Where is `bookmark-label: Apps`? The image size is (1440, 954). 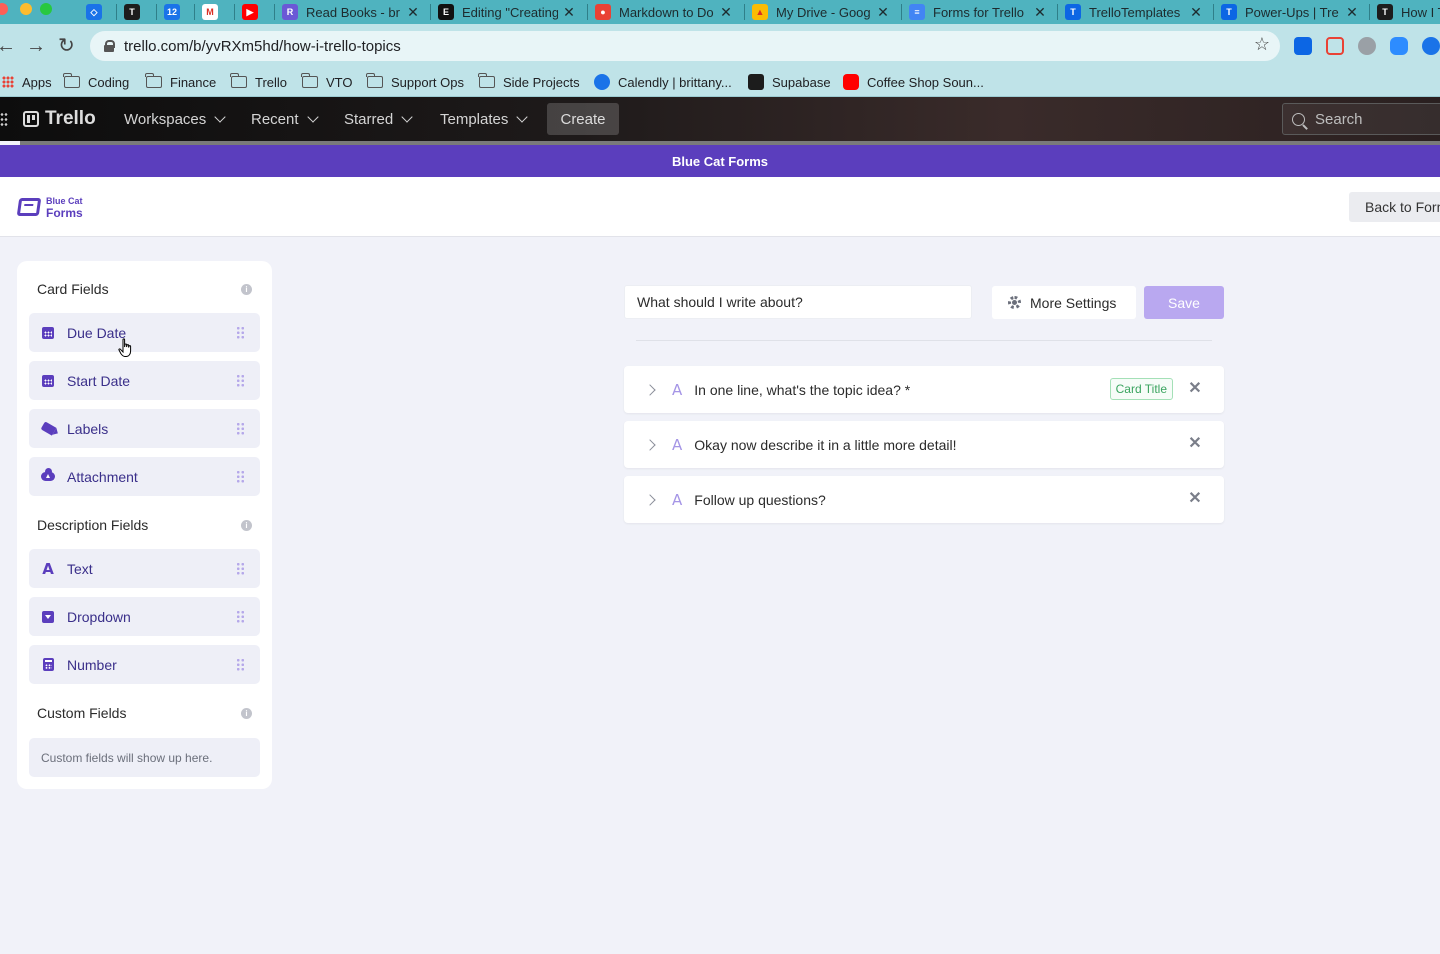
bookmark-label: Apps is located at coordinates (37, 82).